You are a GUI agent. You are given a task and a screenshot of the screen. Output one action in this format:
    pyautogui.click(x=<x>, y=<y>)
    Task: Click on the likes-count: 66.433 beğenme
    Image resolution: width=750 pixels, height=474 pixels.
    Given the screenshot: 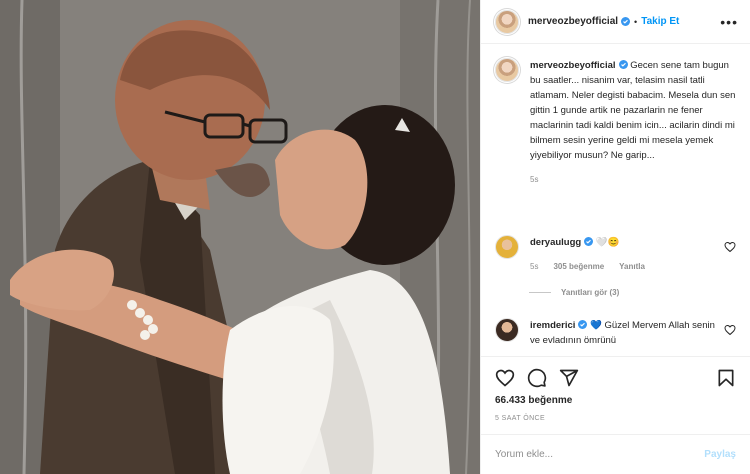 What is the action you would take?
    pyautogui.click(x=615, y=400)
    